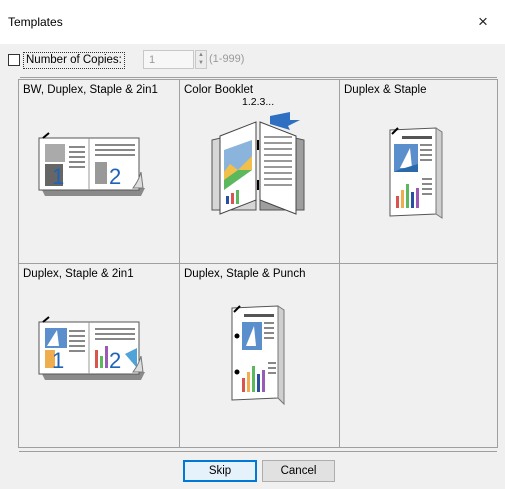 The height and width of the screenshot is (489, 505). What do you see at coordinates (385, 90) in the screenshot?
I see `template-label: Duplex & Staple` at bounding box center [385, 90].